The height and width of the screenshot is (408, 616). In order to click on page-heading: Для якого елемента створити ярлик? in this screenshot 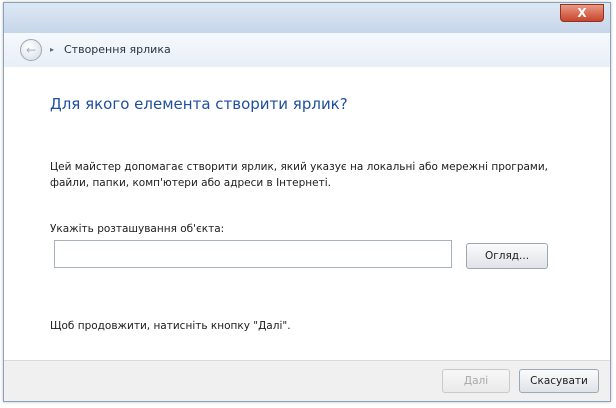, I will do `click(199, 104)`.